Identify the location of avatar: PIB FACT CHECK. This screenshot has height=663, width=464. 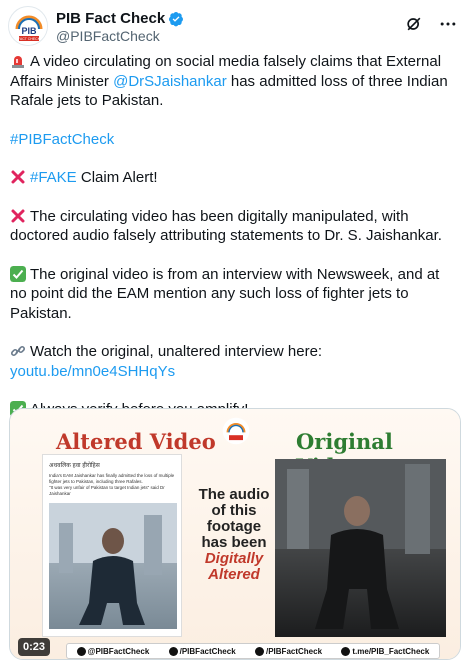
(28, 26).